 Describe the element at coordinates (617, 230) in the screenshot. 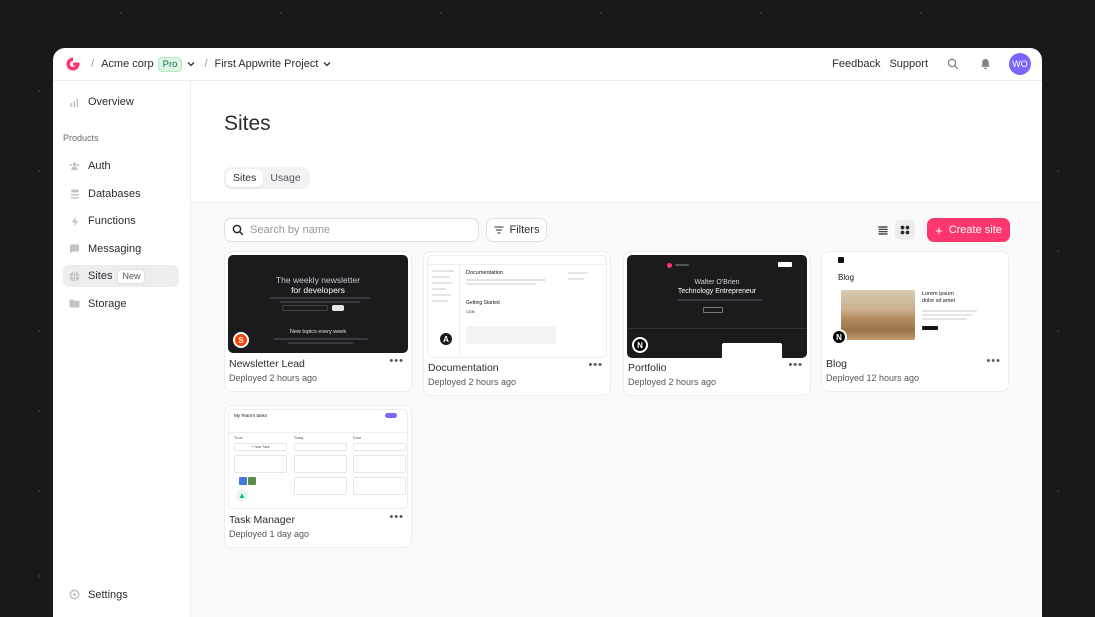

I see `toolbar: Filters + Create site` at that location.